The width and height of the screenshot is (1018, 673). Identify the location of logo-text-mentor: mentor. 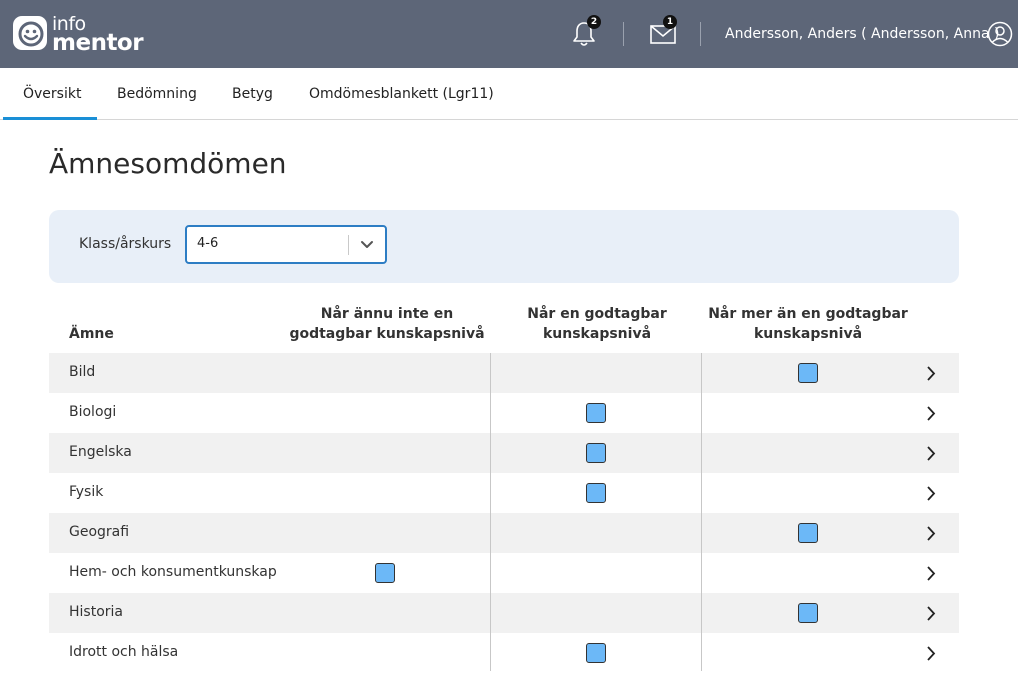
(98, 43).